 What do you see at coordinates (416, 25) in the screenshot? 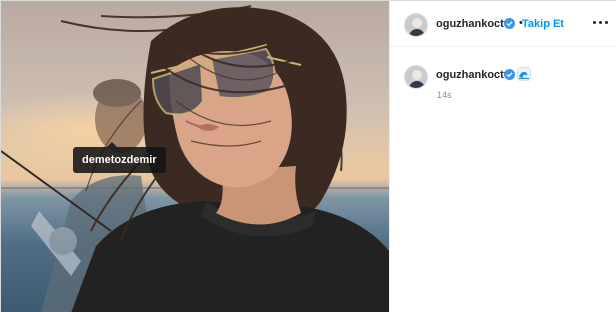
I see `avatar` at bounding box center [416, 25].